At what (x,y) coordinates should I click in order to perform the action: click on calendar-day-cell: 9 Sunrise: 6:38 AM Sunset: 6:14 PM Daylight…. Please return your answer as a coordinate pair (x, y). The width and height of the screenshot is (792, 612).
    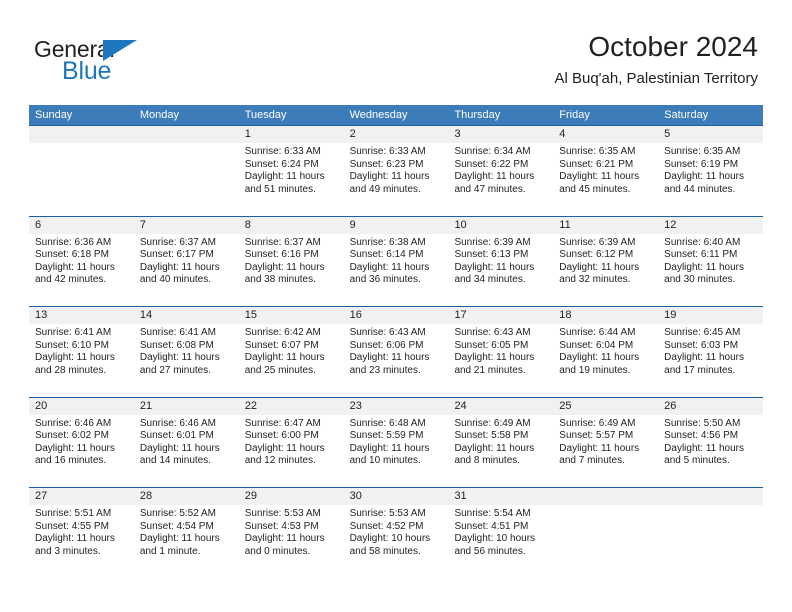
    Looking at the image, I should click on (396, 261).